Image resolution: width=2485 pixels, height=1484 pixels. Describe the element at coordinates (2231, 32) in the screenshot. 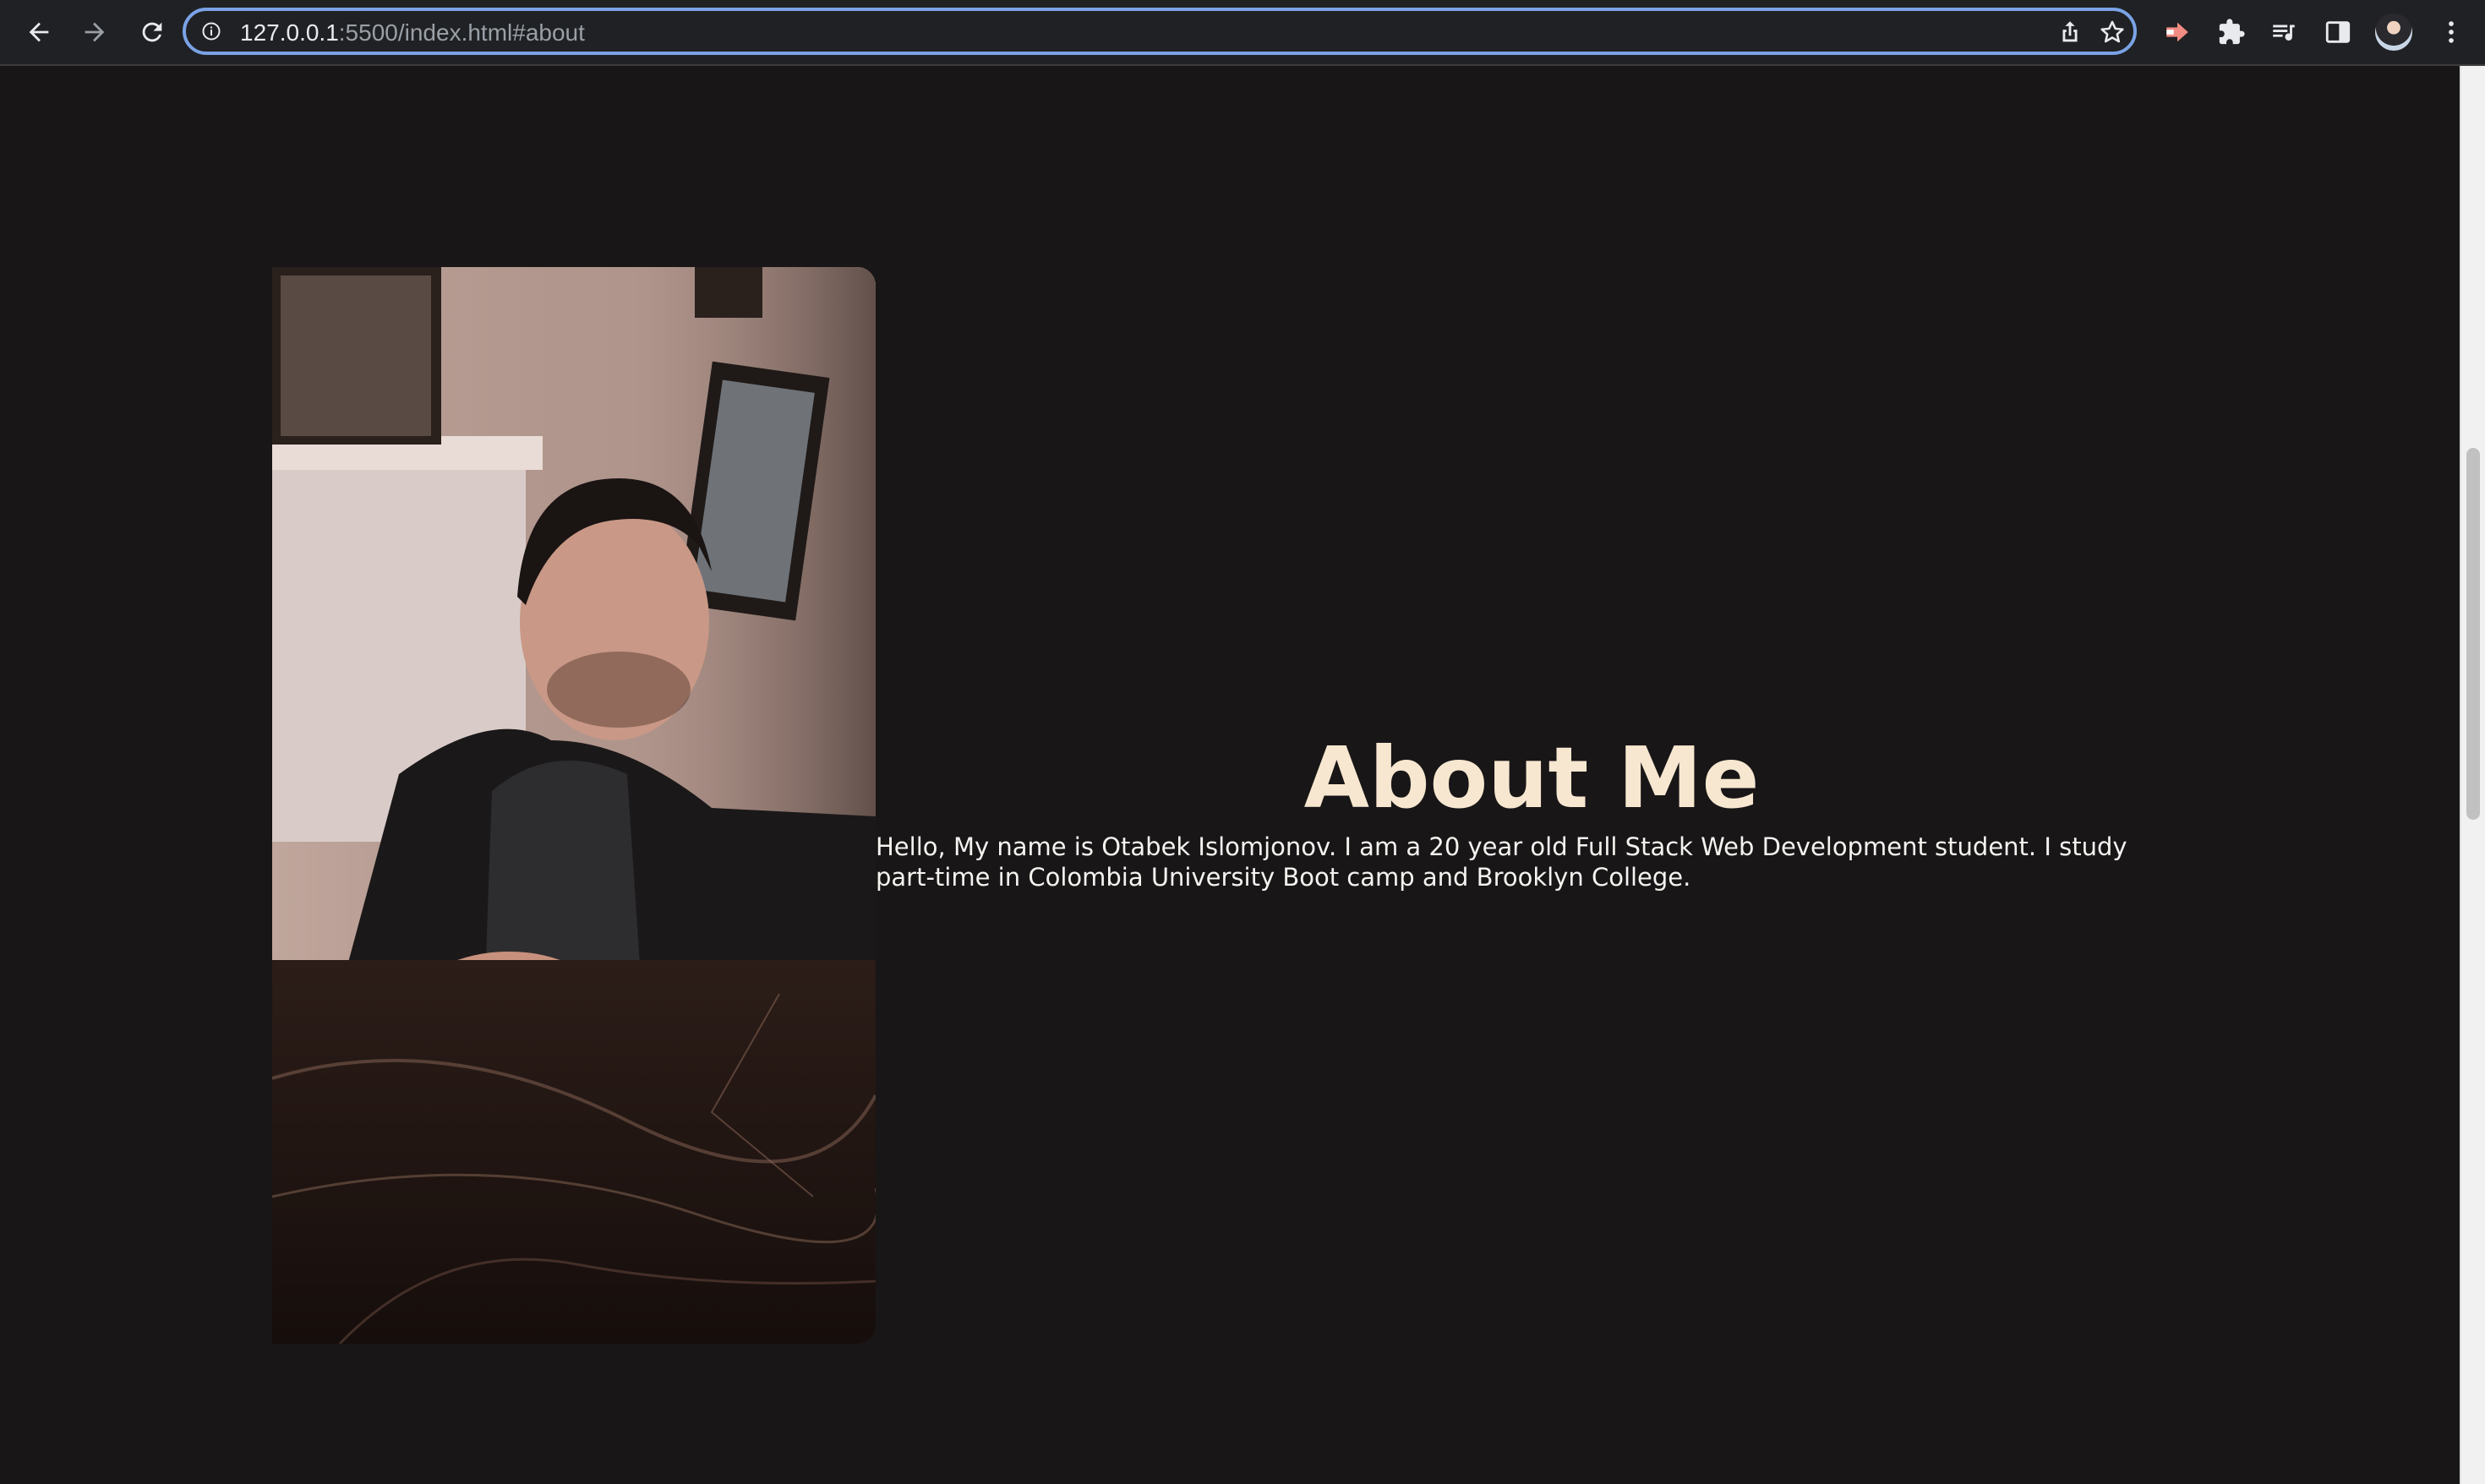

I see `puzzle-icon` at that location.